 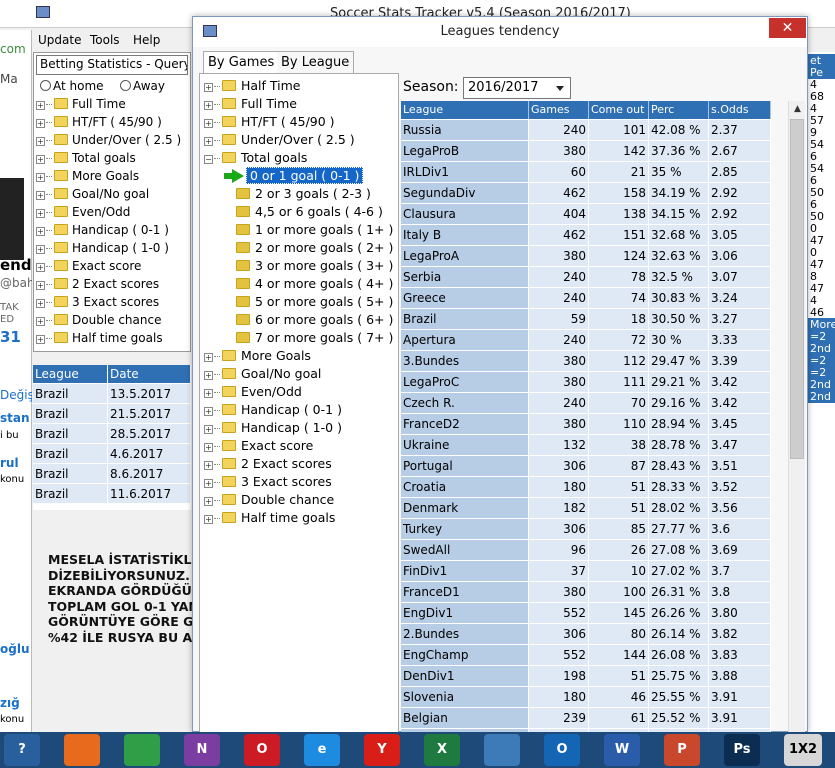 What do you see at coordinates (797, 289) in the screenshot?
I see `scroll-thumb` at bounding box center [797, 289].